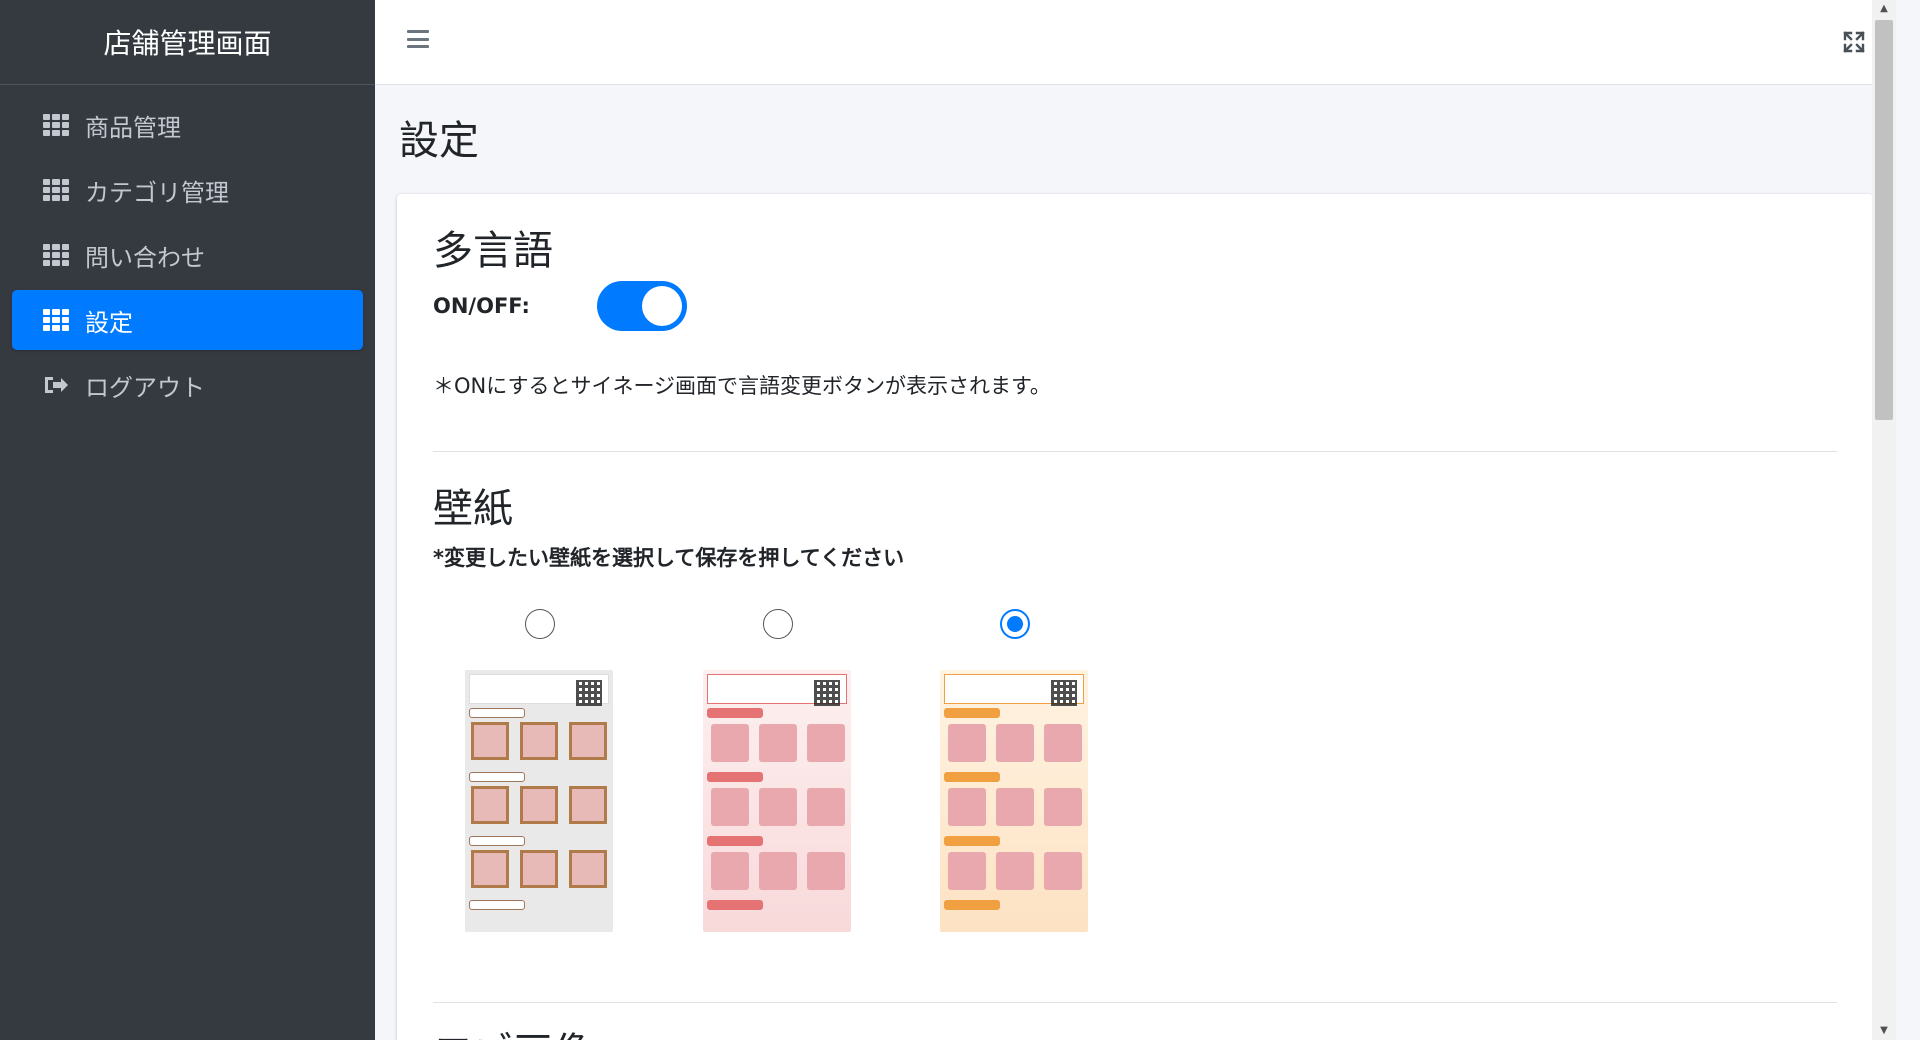 This screenshot has height=1040, width=1920. Describe the element at coordinates (1135, 42) in the screenshot. I see `top-navbar` at that location.